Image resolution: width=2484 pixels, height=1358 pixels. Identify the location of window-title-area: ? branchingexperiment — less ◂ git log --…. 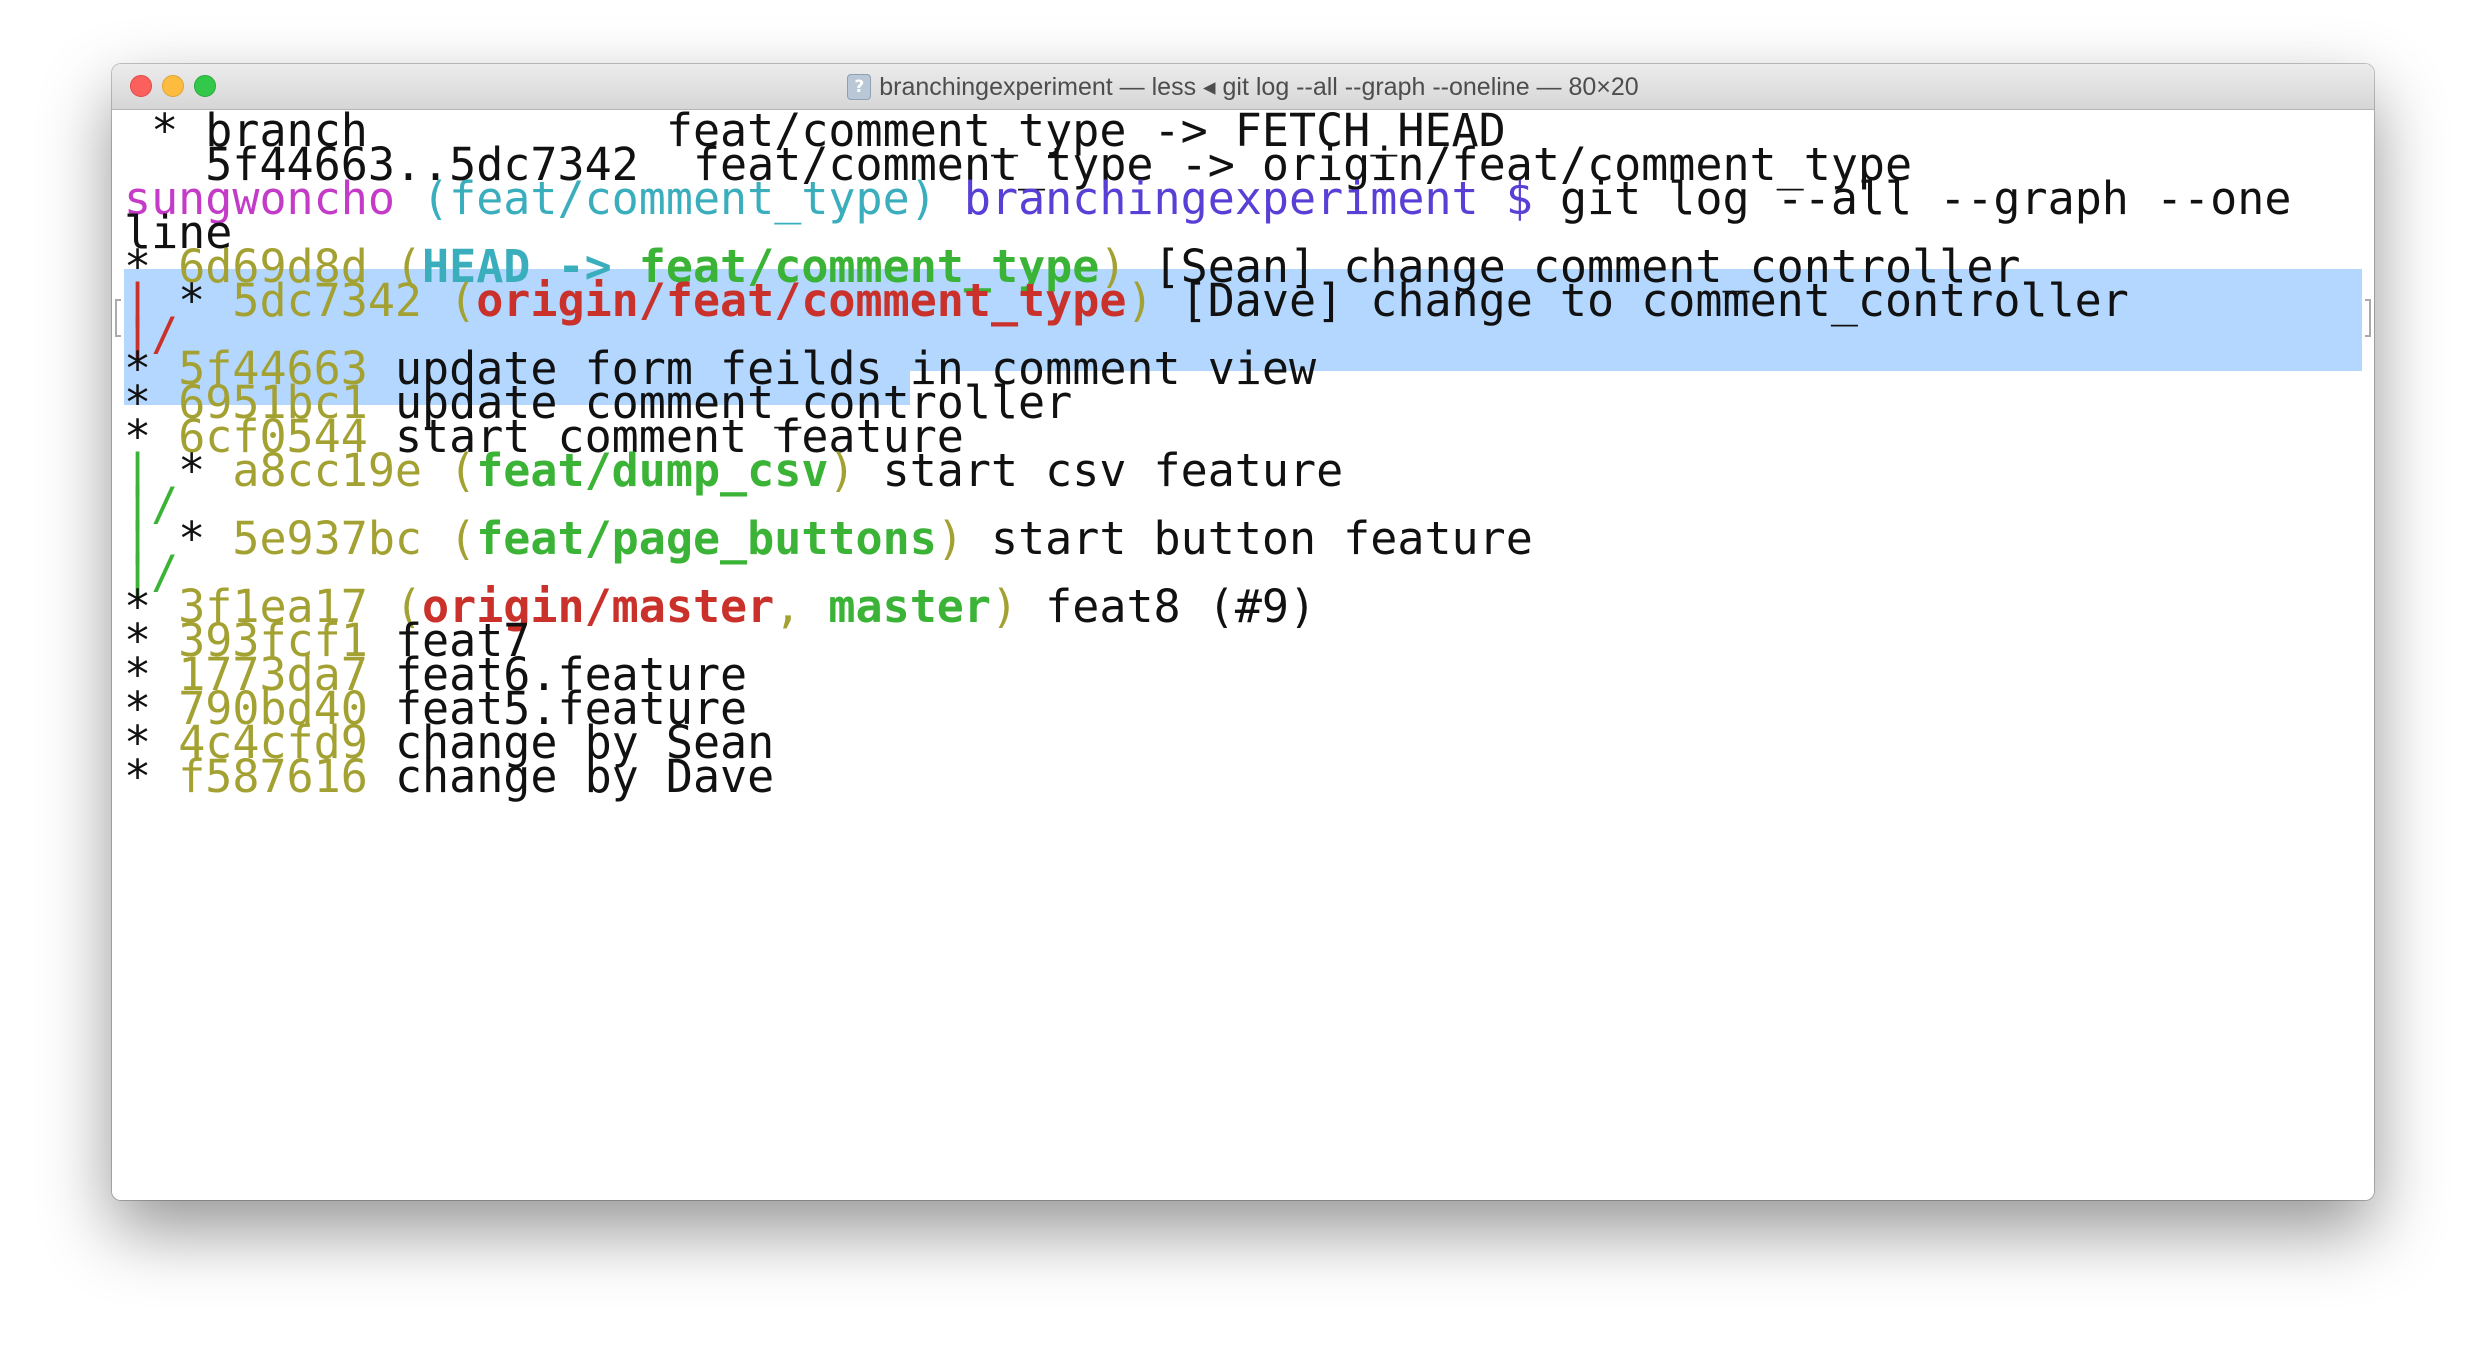
(1243, 86).